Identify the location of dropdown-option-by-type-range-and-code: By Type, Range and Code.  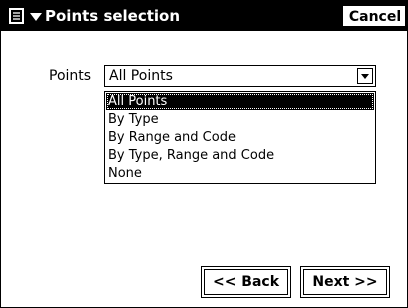
(240, 155).